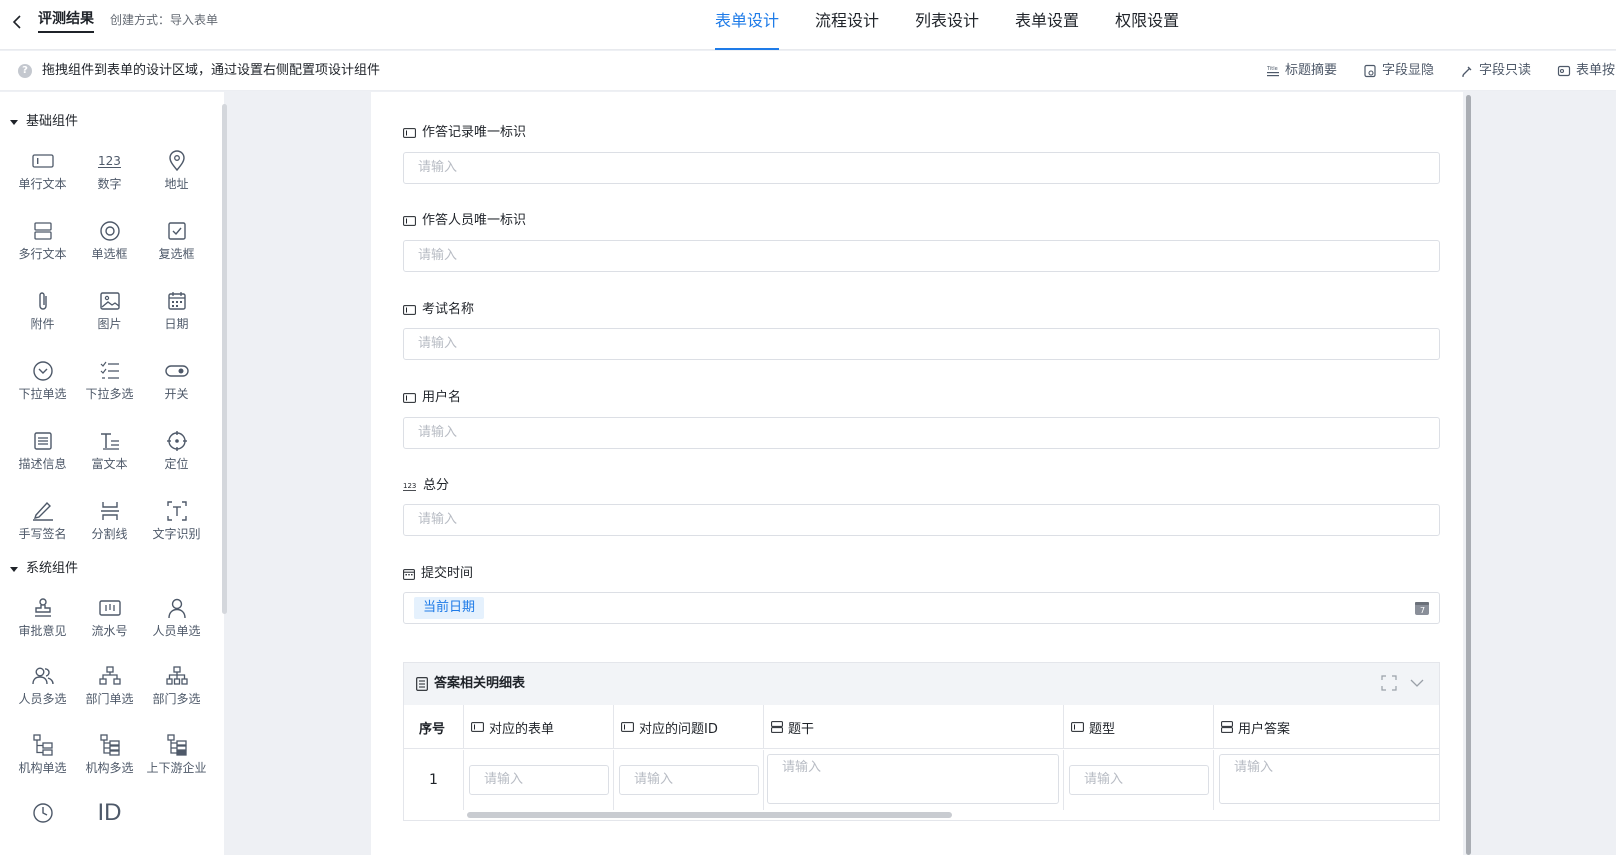 The height and width of the screenshot is (855, 1616). I want to click on component-upstream-downstream: 上下游企业, so click(176, 762).